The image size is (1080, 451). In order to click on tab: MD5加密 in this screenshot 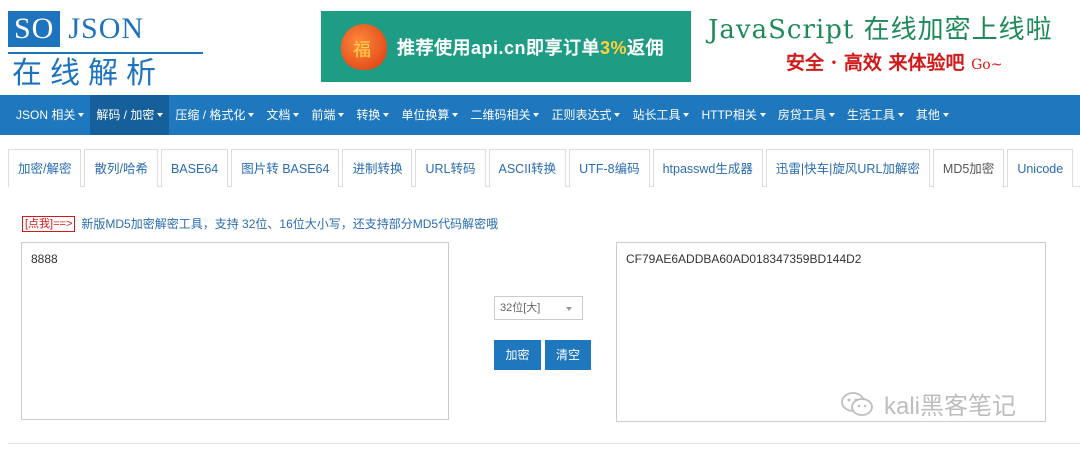, I will do `click(968, 168)`.